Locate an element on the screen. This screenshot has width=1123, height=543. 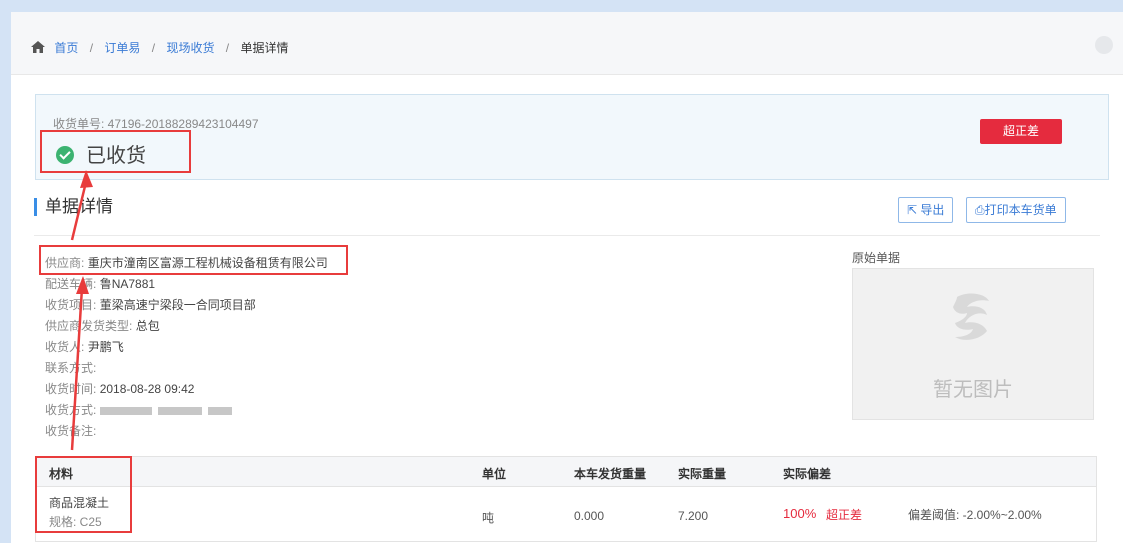
method-label: 收货方式: is located at coordinates (71, 410).